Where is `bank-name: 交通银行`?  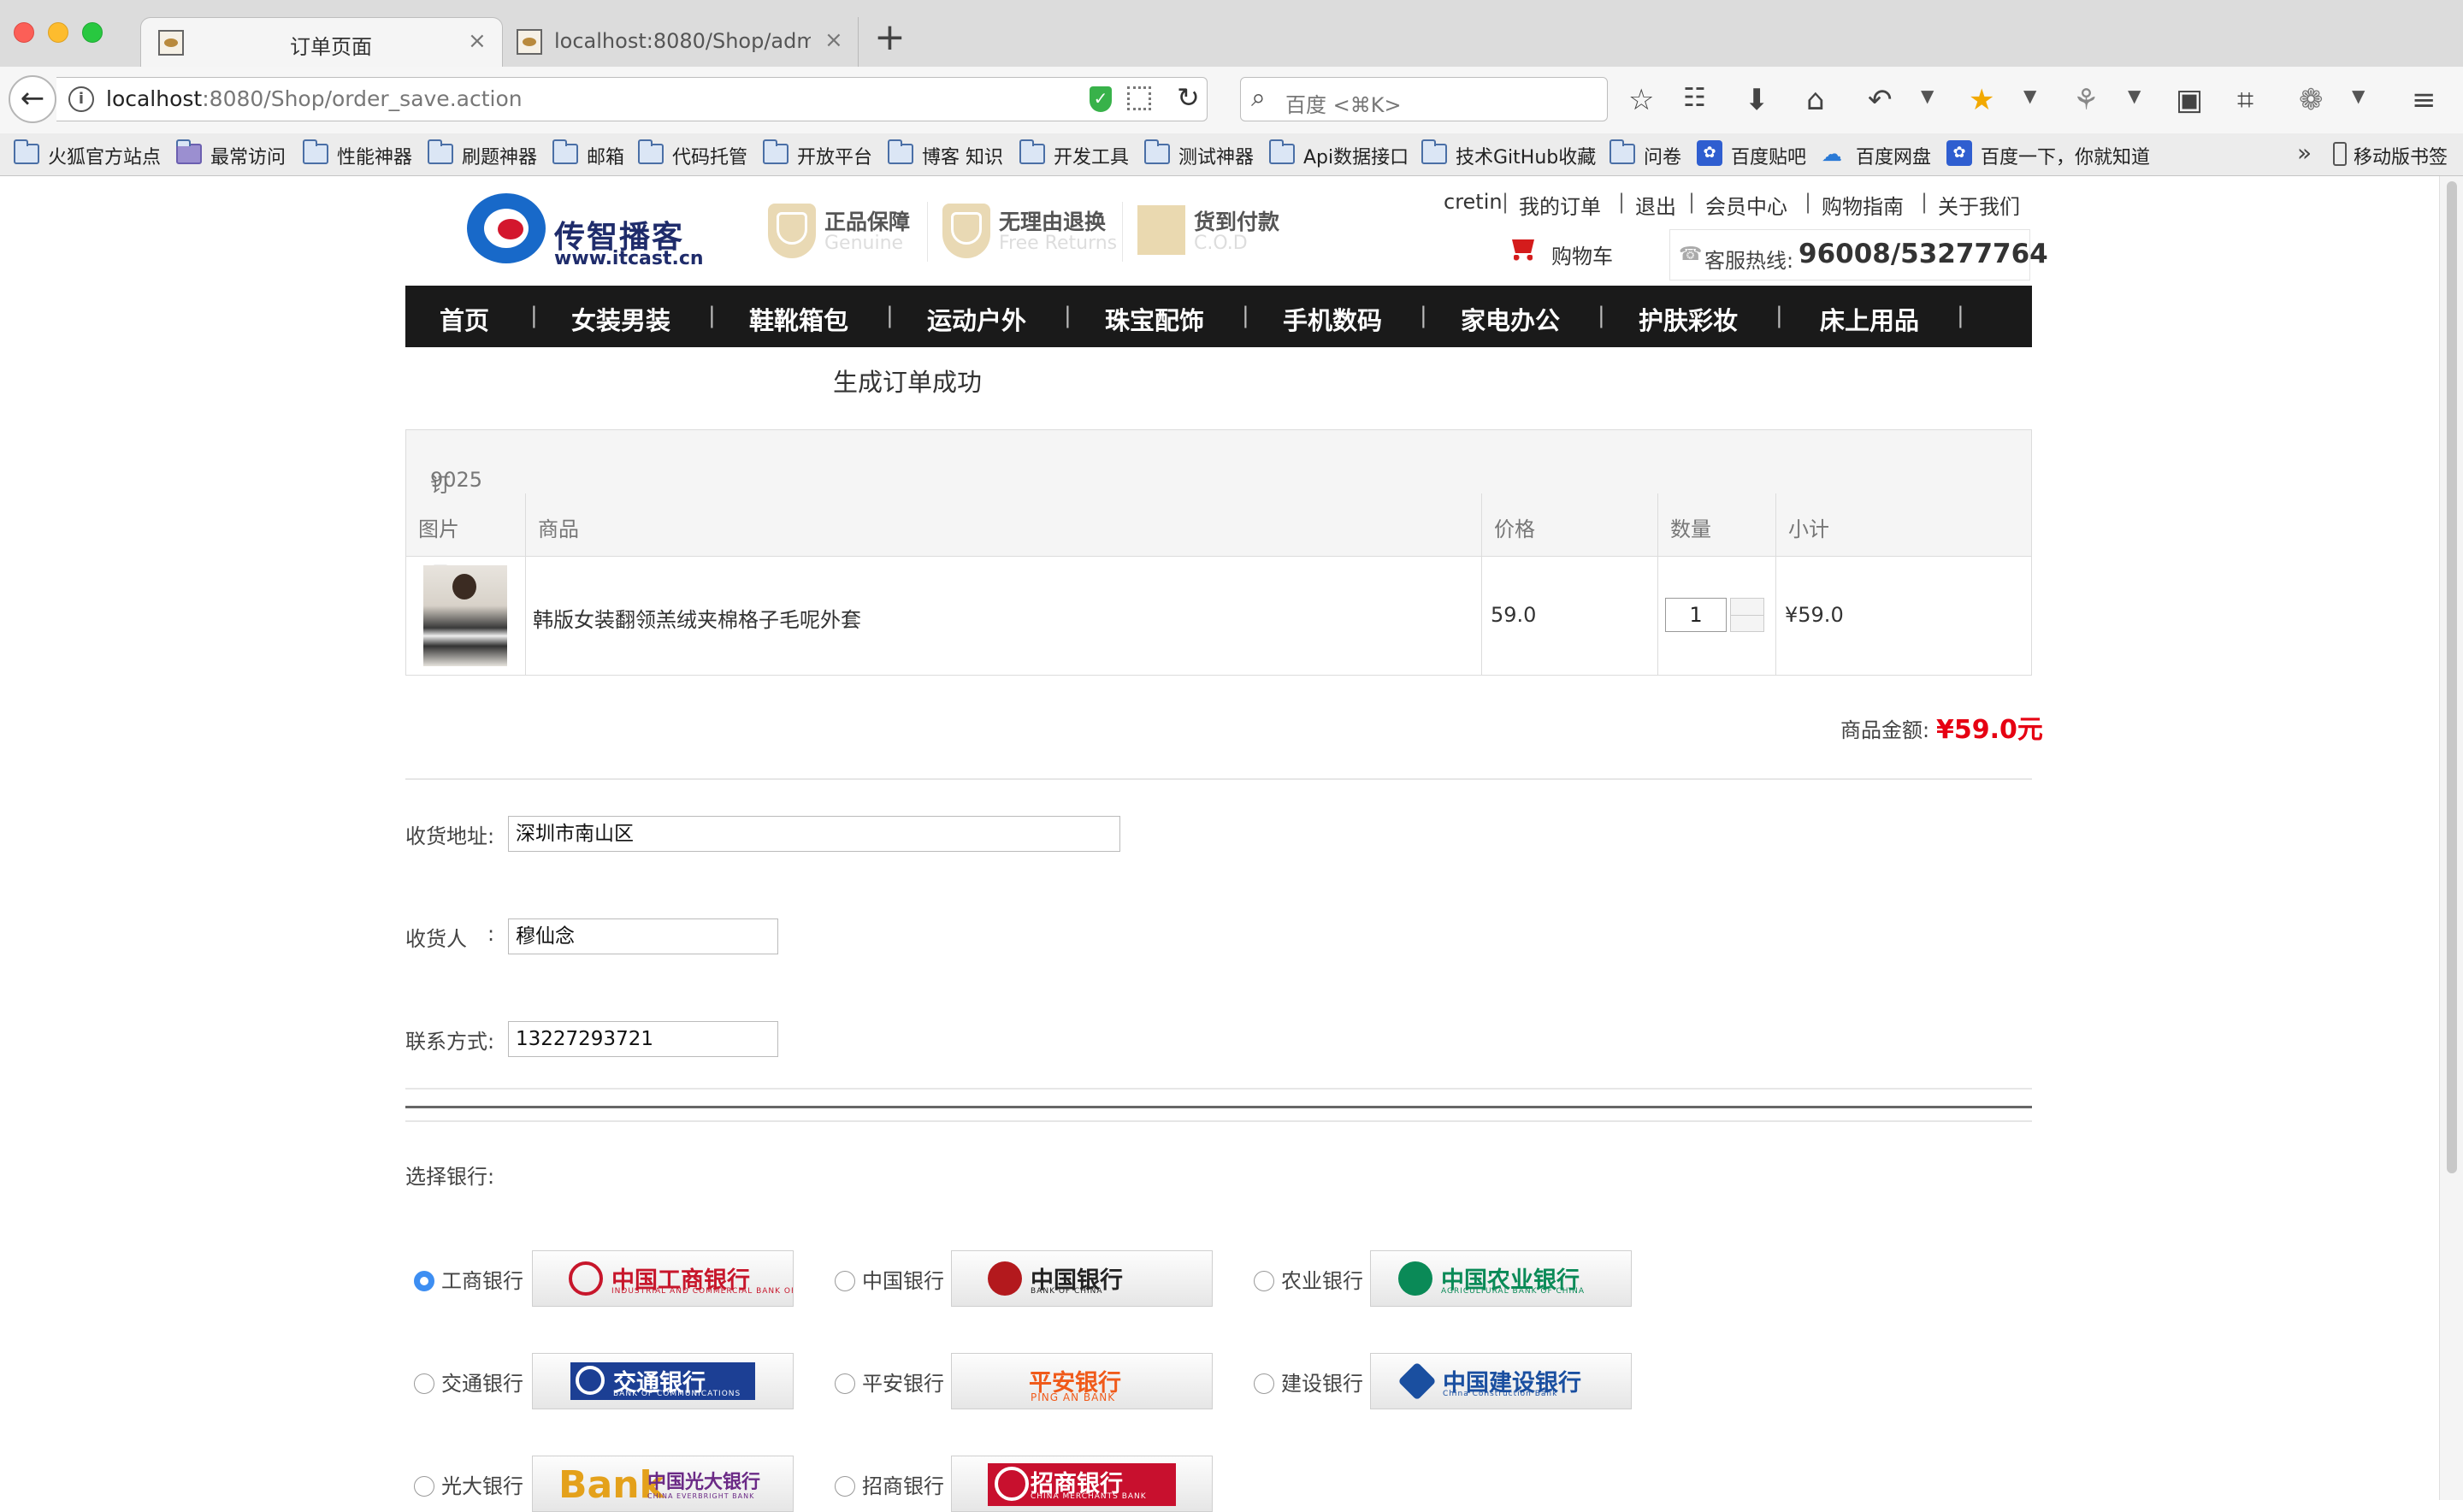
bank-name: 交通银行 is located at coordinates (482, 1382).